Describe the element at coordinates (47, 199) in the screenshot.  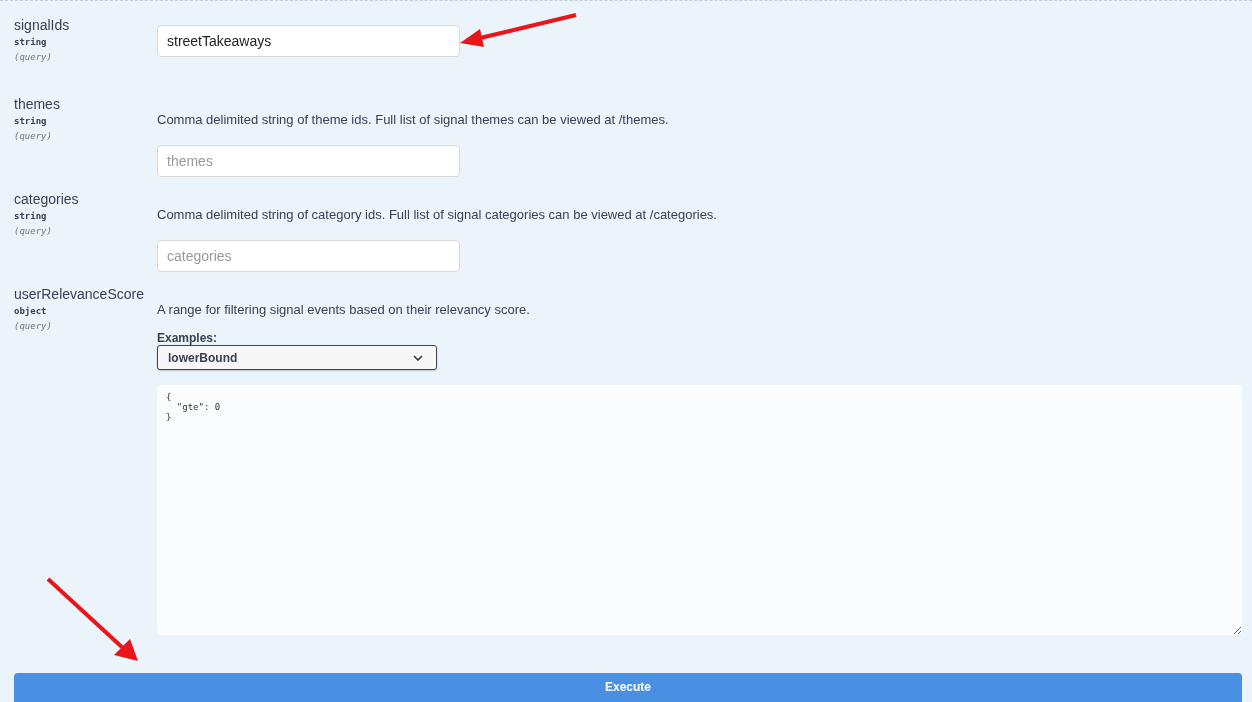
I see `parameter-name: categories` at that location.